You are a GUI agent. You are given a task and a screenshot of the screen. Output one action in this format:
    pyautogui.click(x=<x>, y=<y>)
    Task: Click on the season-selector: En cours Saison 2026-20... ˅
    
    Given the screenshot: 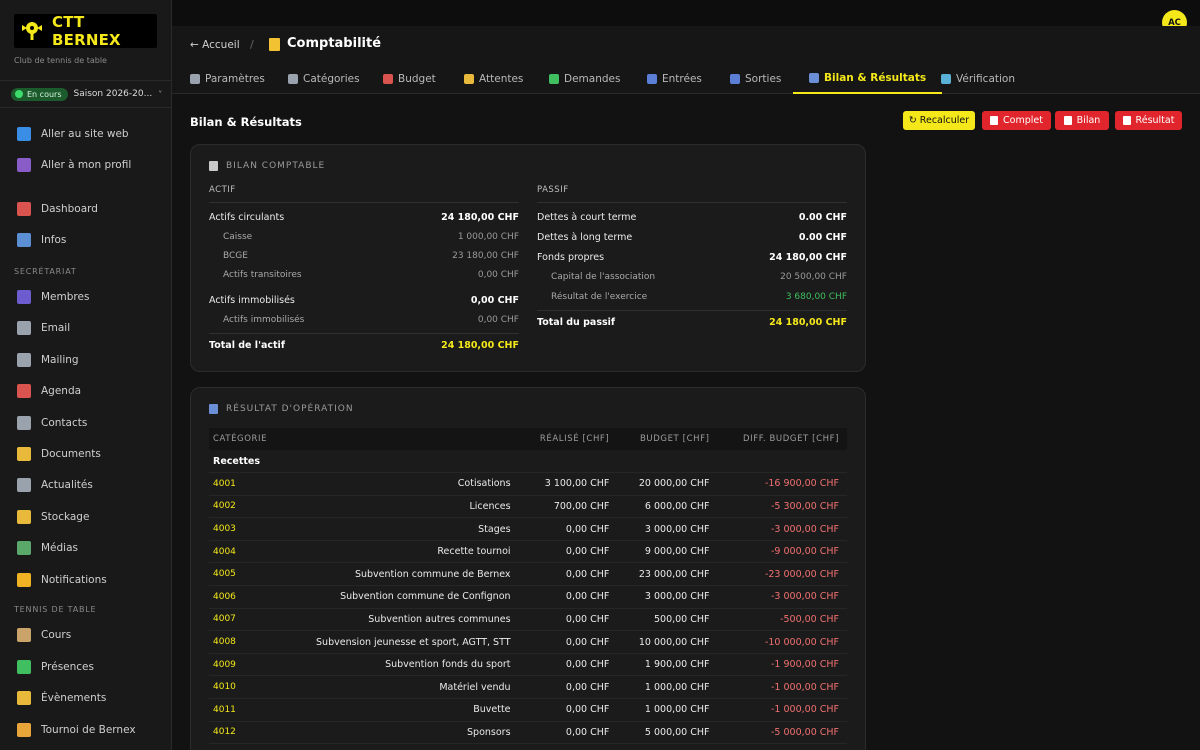 What is the action you would take?
    pyautogui.click(x=85, y=94)
    